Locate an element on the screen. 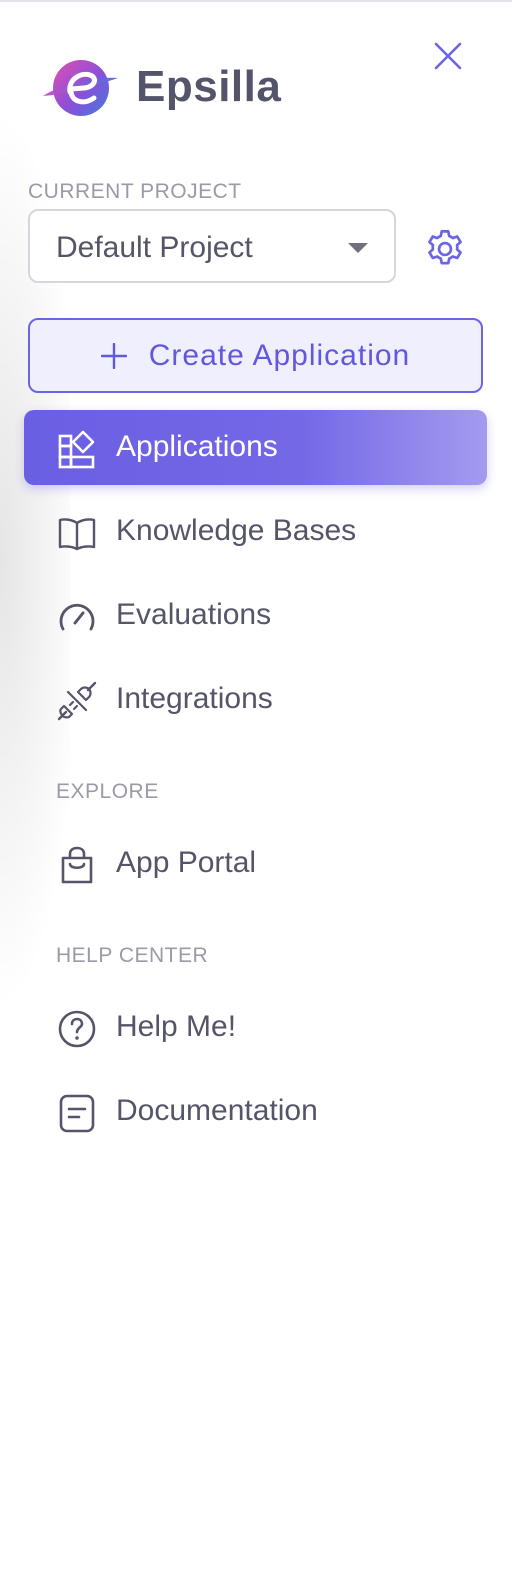 The image size is (512, 1570). question-circle-icon is located at coordinates (77, 1029).